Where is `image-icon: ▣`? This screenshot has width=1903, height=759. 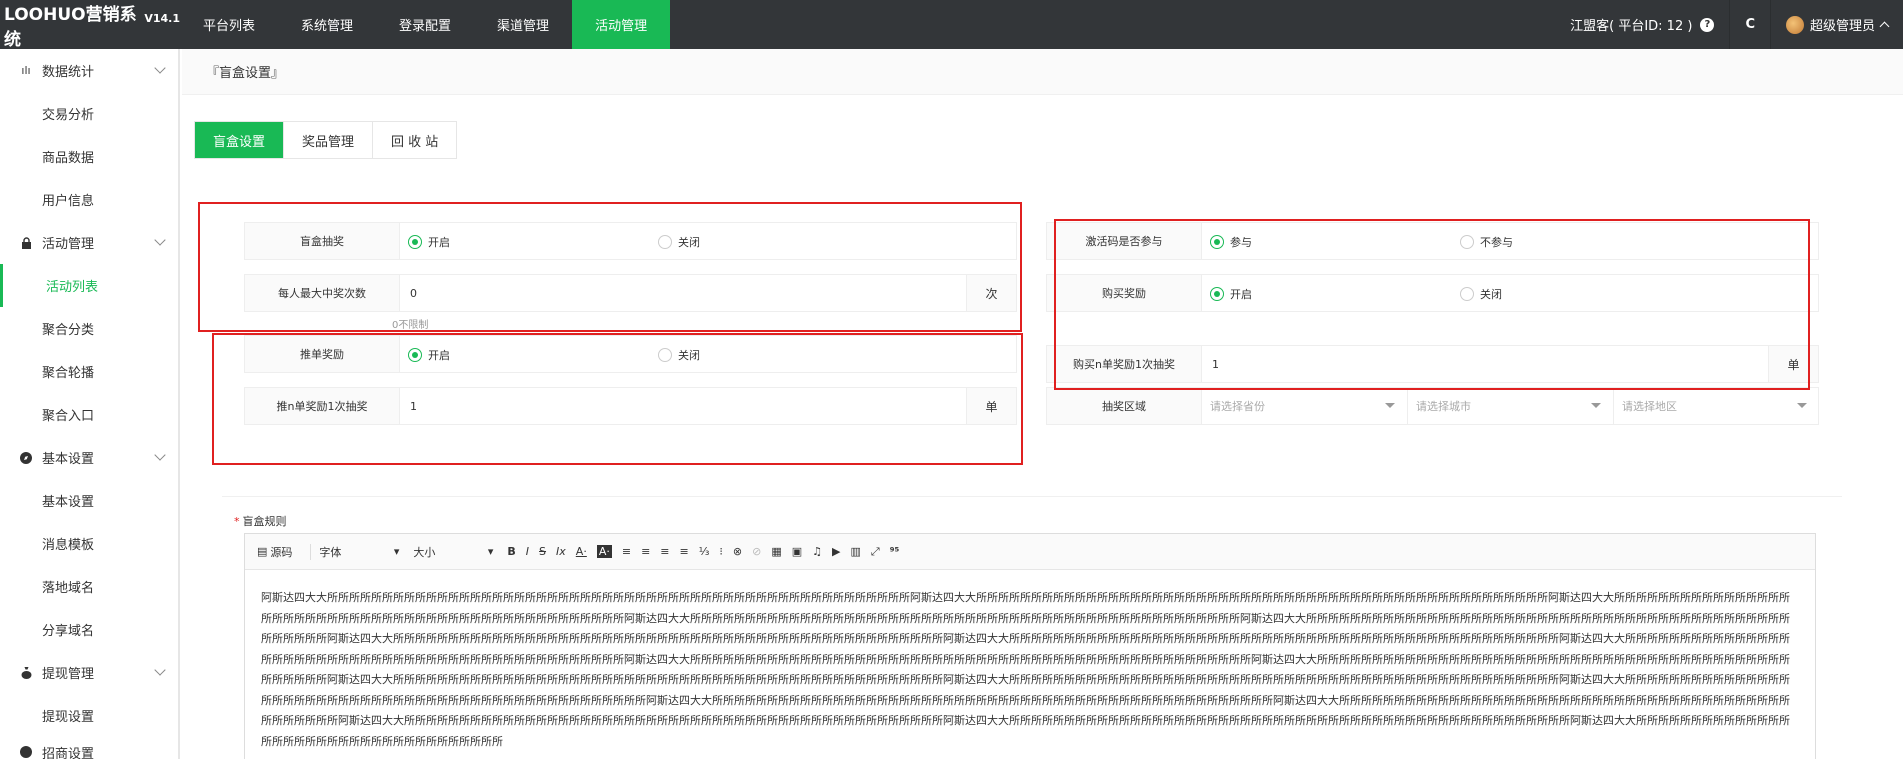 image-icon: ▣ is located at coordinates (797, 551).